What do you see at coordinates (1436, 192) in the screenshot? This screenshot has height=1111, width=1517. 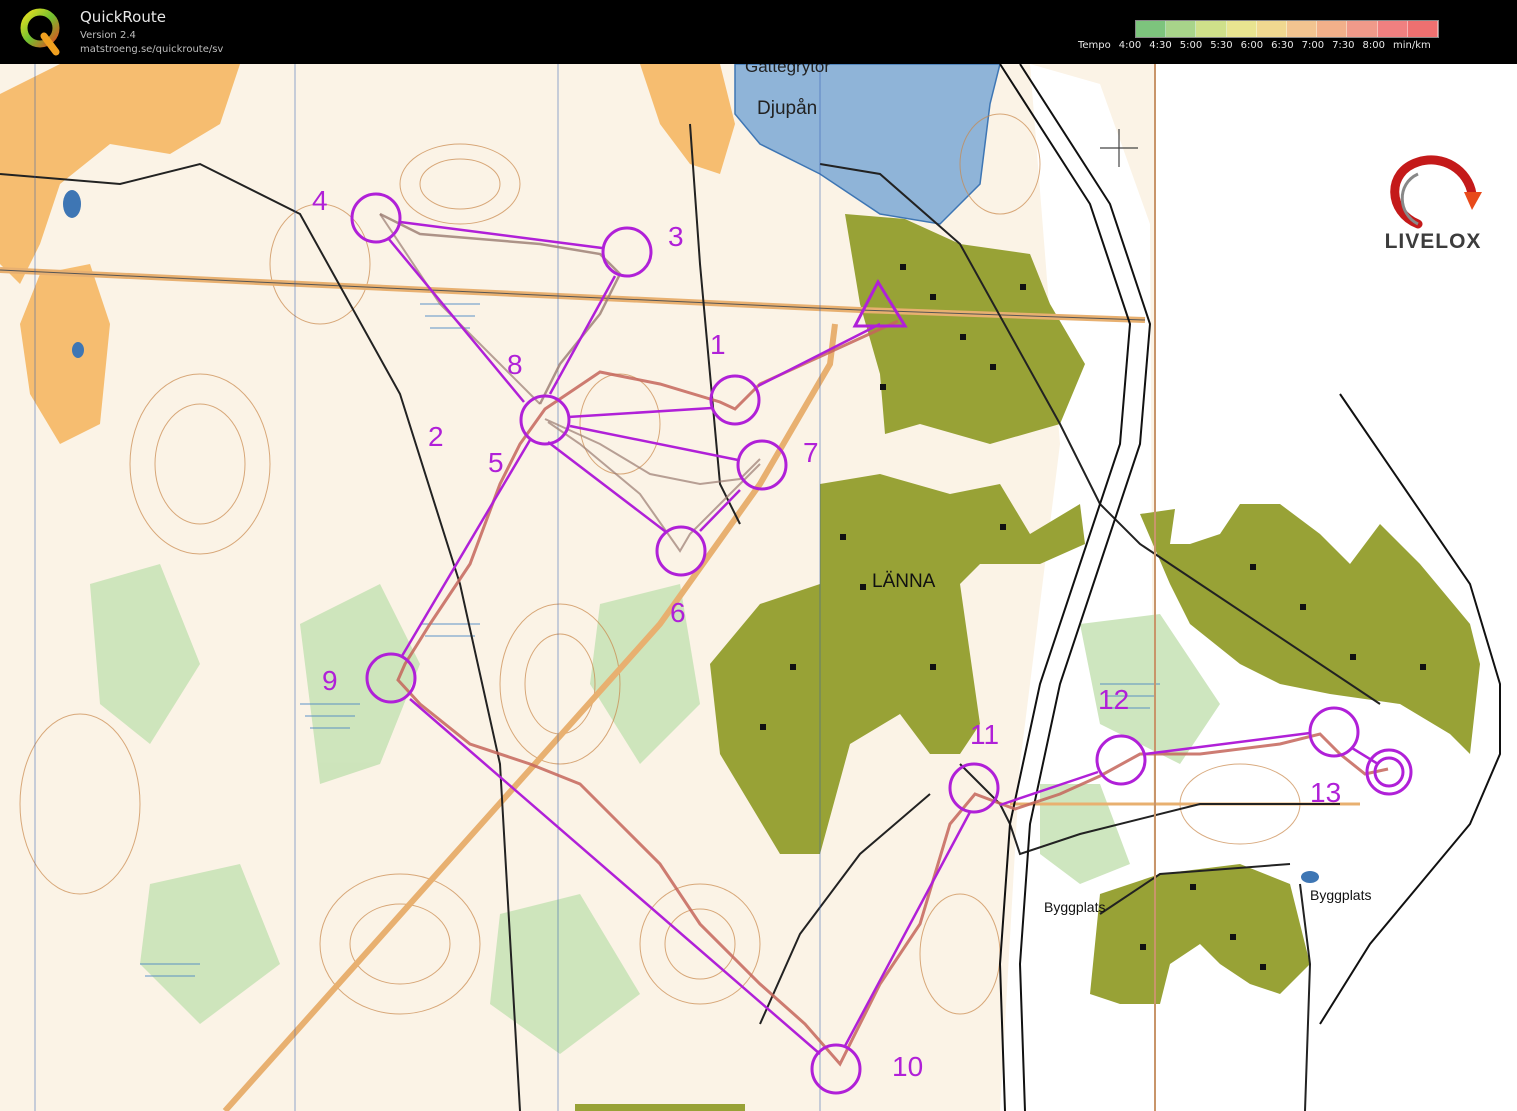 I see `livelox-swirl-icon` at bounding box center [1436, 192].